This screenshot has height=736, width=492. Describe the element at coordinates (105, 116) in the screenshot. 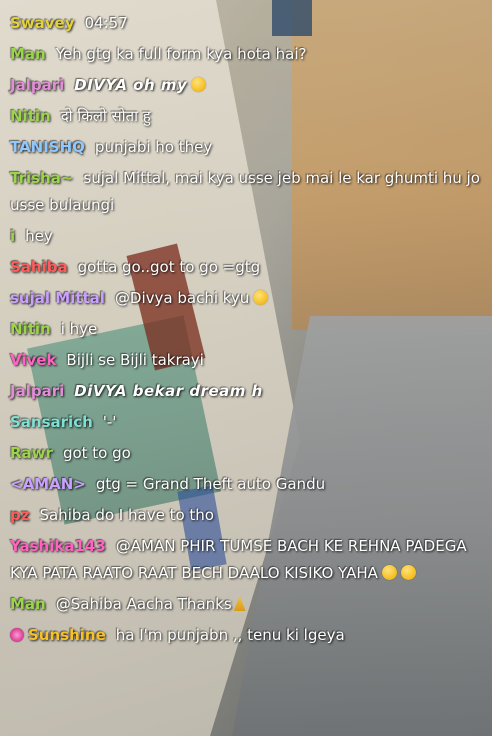

I see `chat-text: दो किलो सोता हु` at that location.